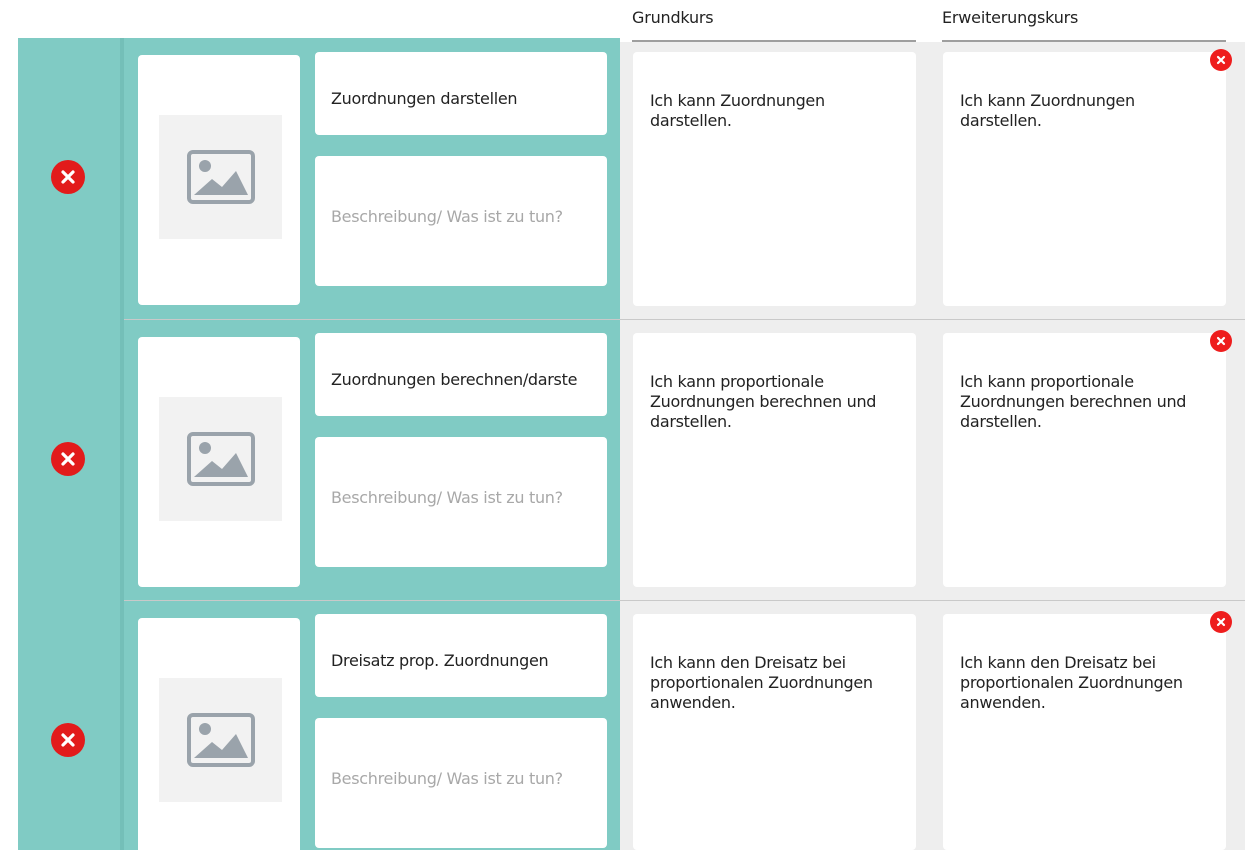 This screenshot has width=1245, height=850. Describe the element at coordinates (1010, 17) in the screenshot. I see `column-header-erweiterungskurs: Erweiterungskurs` at that location.